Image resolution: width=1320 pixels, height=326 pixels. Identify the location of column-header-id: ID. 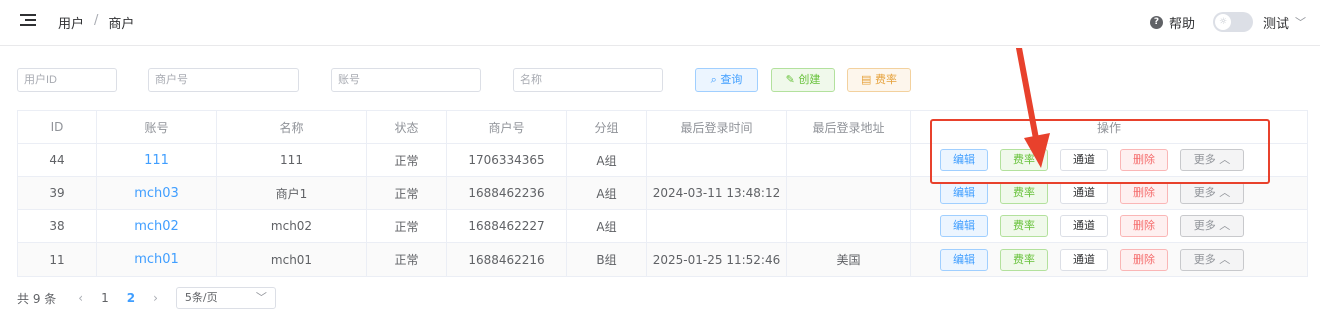
(57, 127).